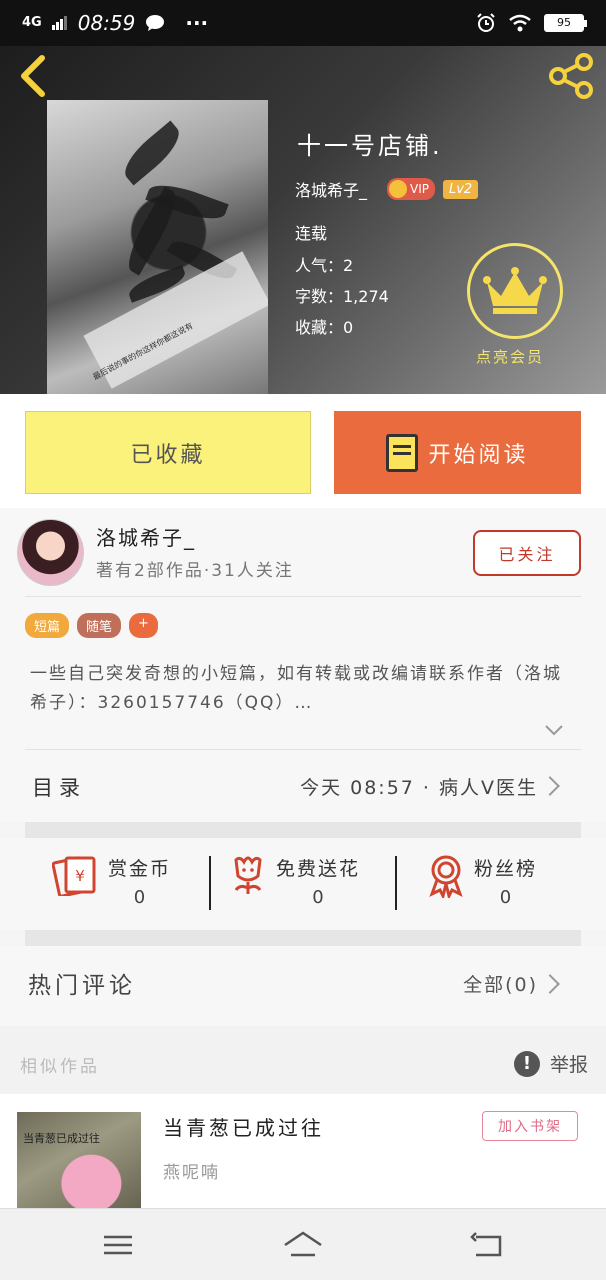 The height and width of the screenshot is (1280, 606). I want to click on tag-list: 短篇 随笔 +, so click(91, 625).